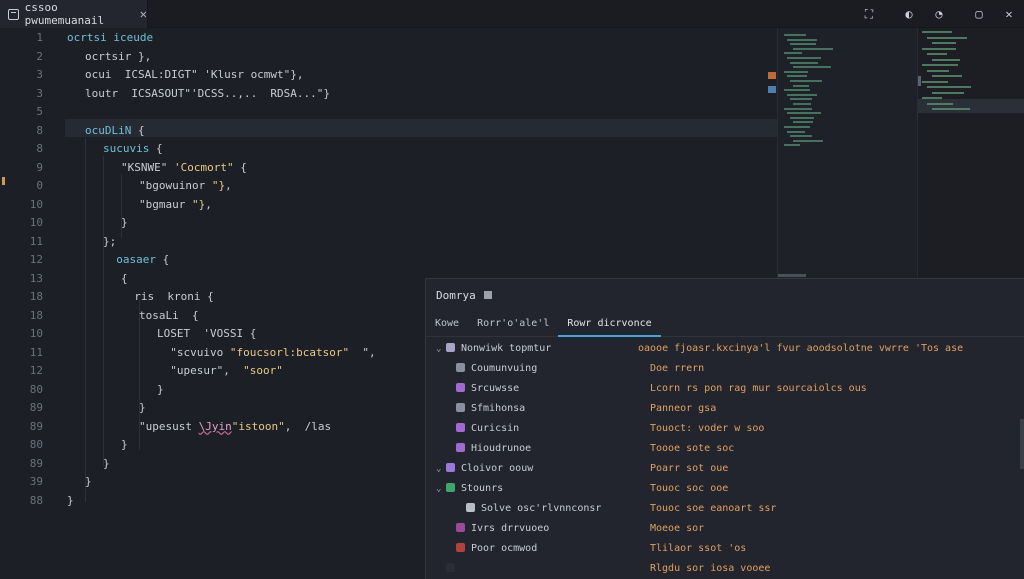 Image resolution: width=1024 pixels, height=579 pixels. Describe the element at coordinates (109, 242) in the screenshot. I see `code-line: };` at that location.